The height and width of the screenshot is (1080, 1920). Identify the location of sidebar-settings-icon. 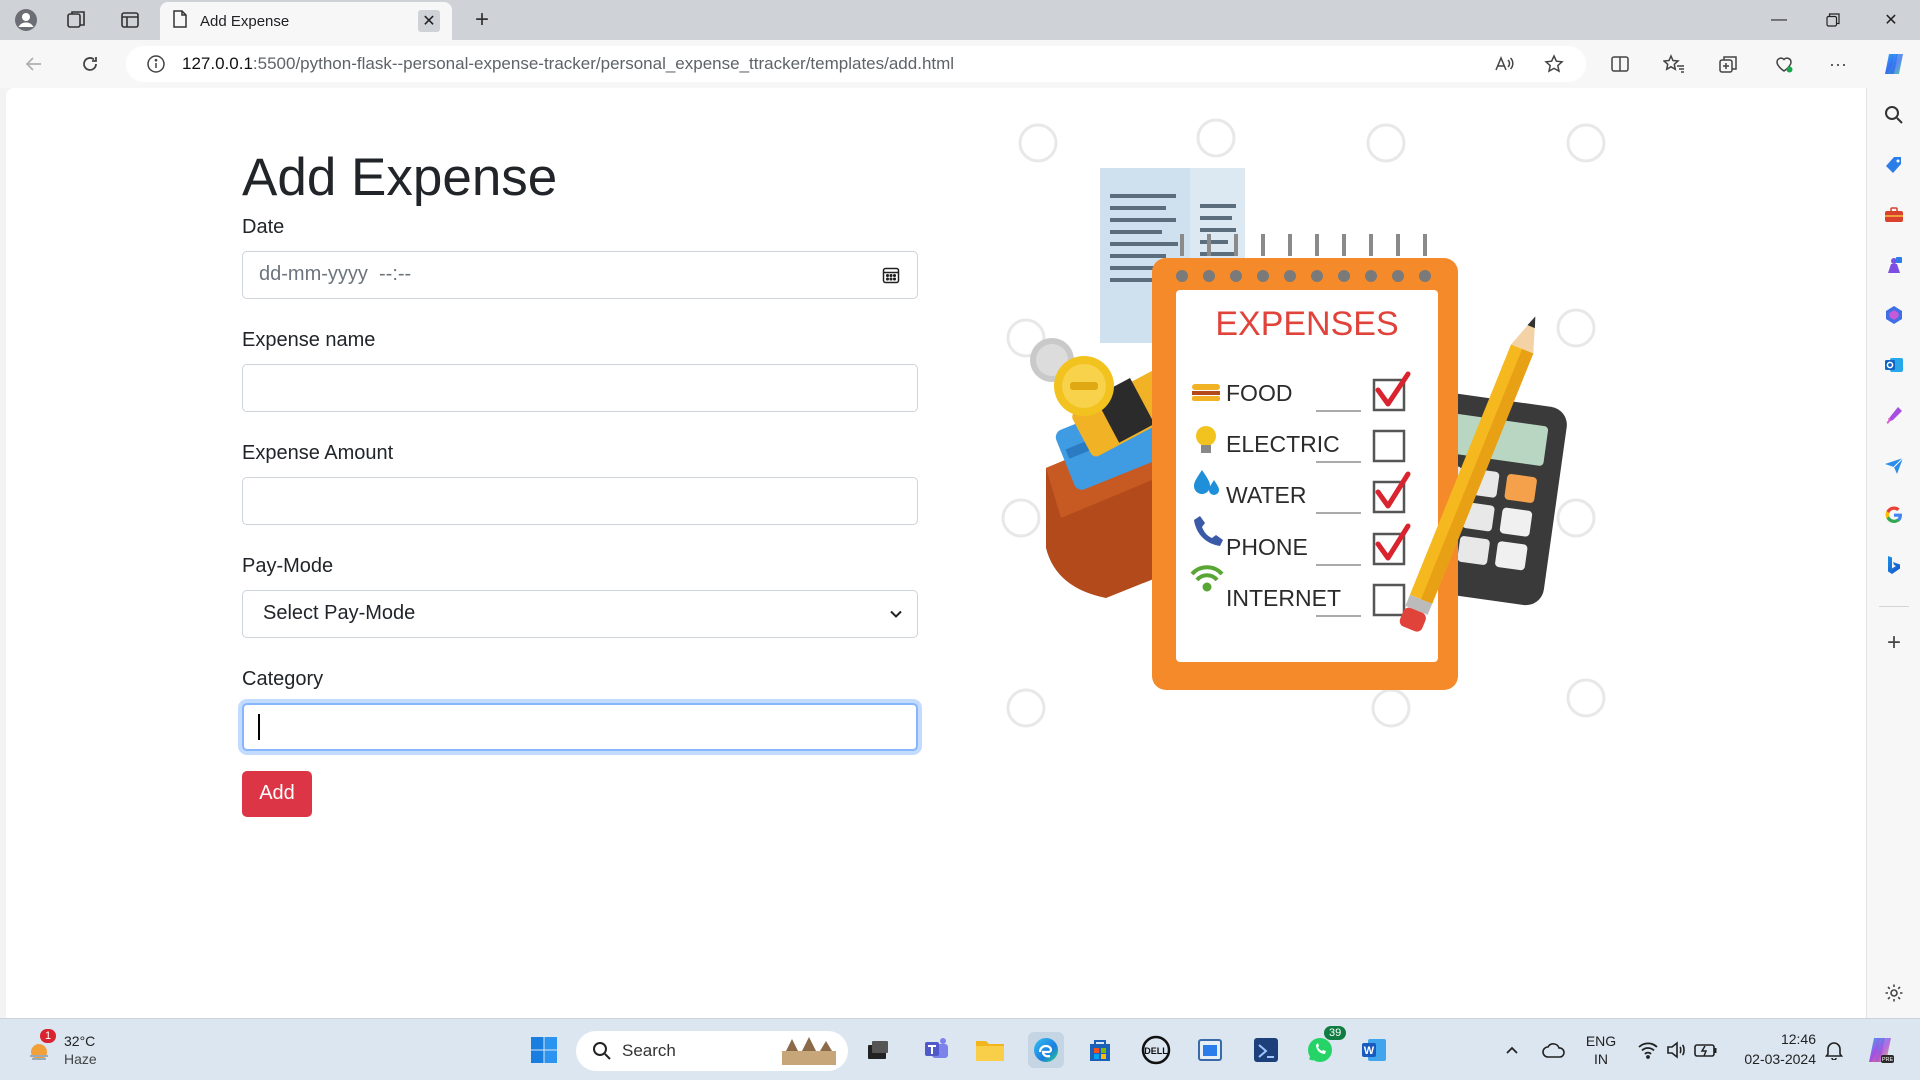
(1894, 993).